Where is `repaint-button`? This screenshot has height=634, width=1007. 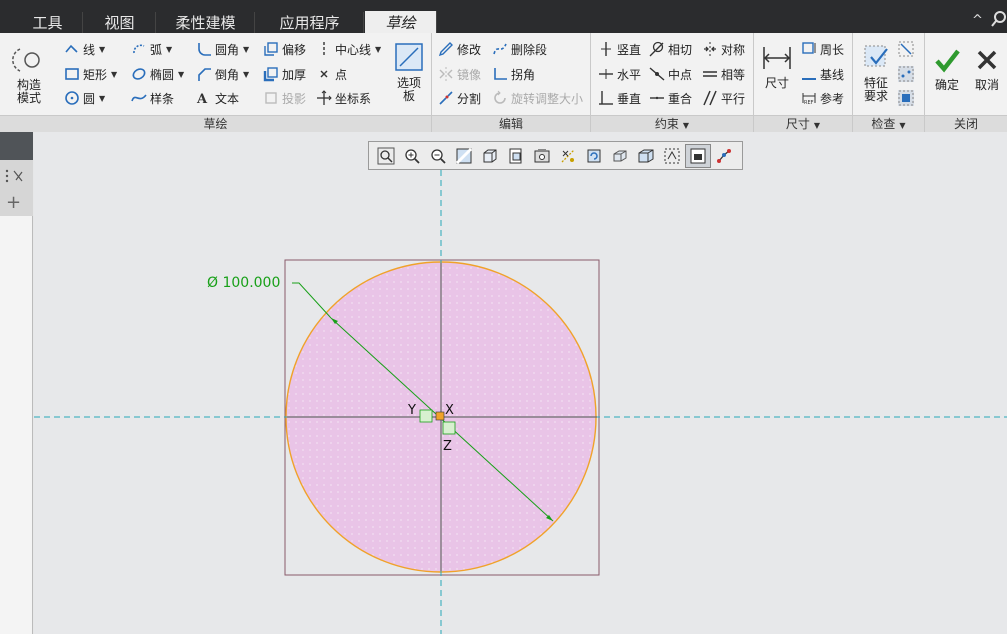
repaint-button is located at coordinates (464, 156).